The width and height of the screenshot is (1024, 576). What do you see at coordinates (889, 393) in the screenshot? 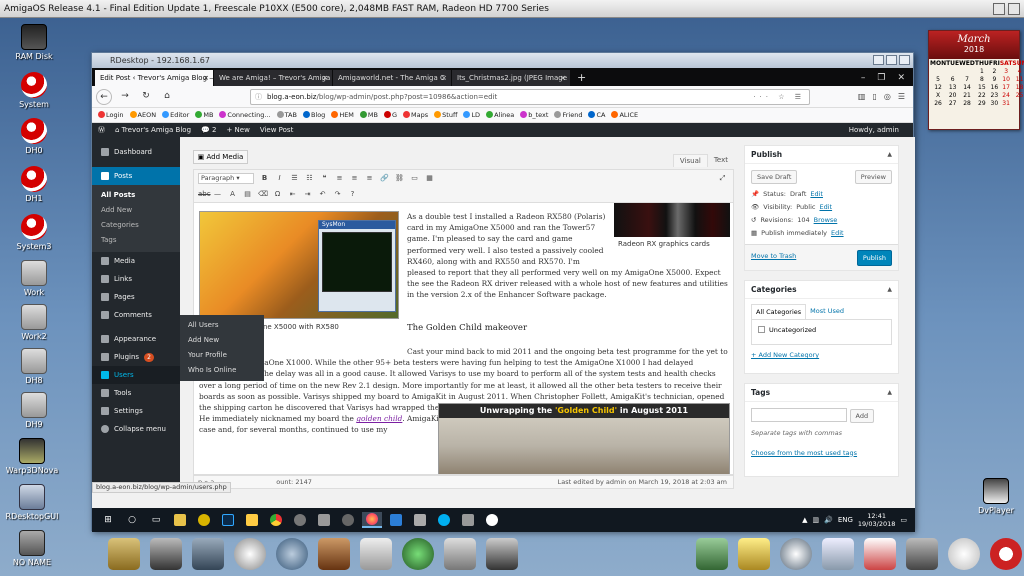
I see `collapse-caret-icon: ▲` at bounding box center [889, 393].